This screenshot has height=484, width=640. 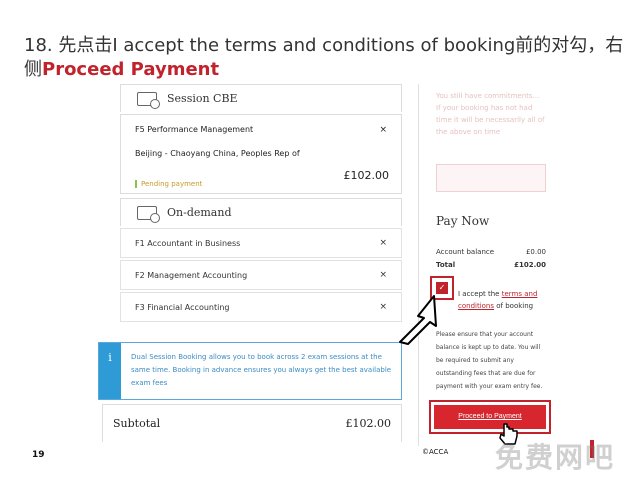 I want to click on slide-title-highlight: Proceed Payment, so click(x=131, y=69).